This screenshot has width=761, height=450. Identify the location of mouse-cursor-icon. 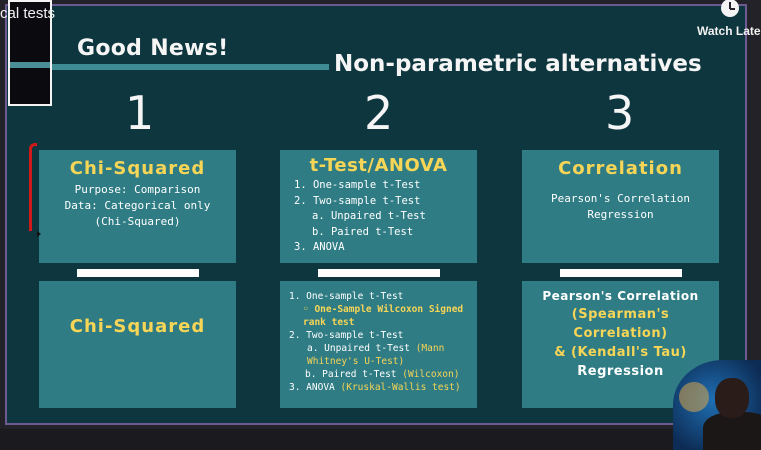
(39, 234).